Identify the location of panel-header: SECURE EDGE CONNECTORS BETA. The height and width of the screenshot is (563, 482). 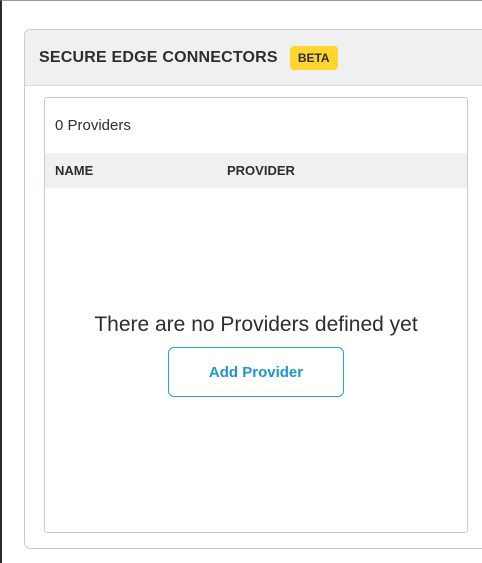
(253, 58).